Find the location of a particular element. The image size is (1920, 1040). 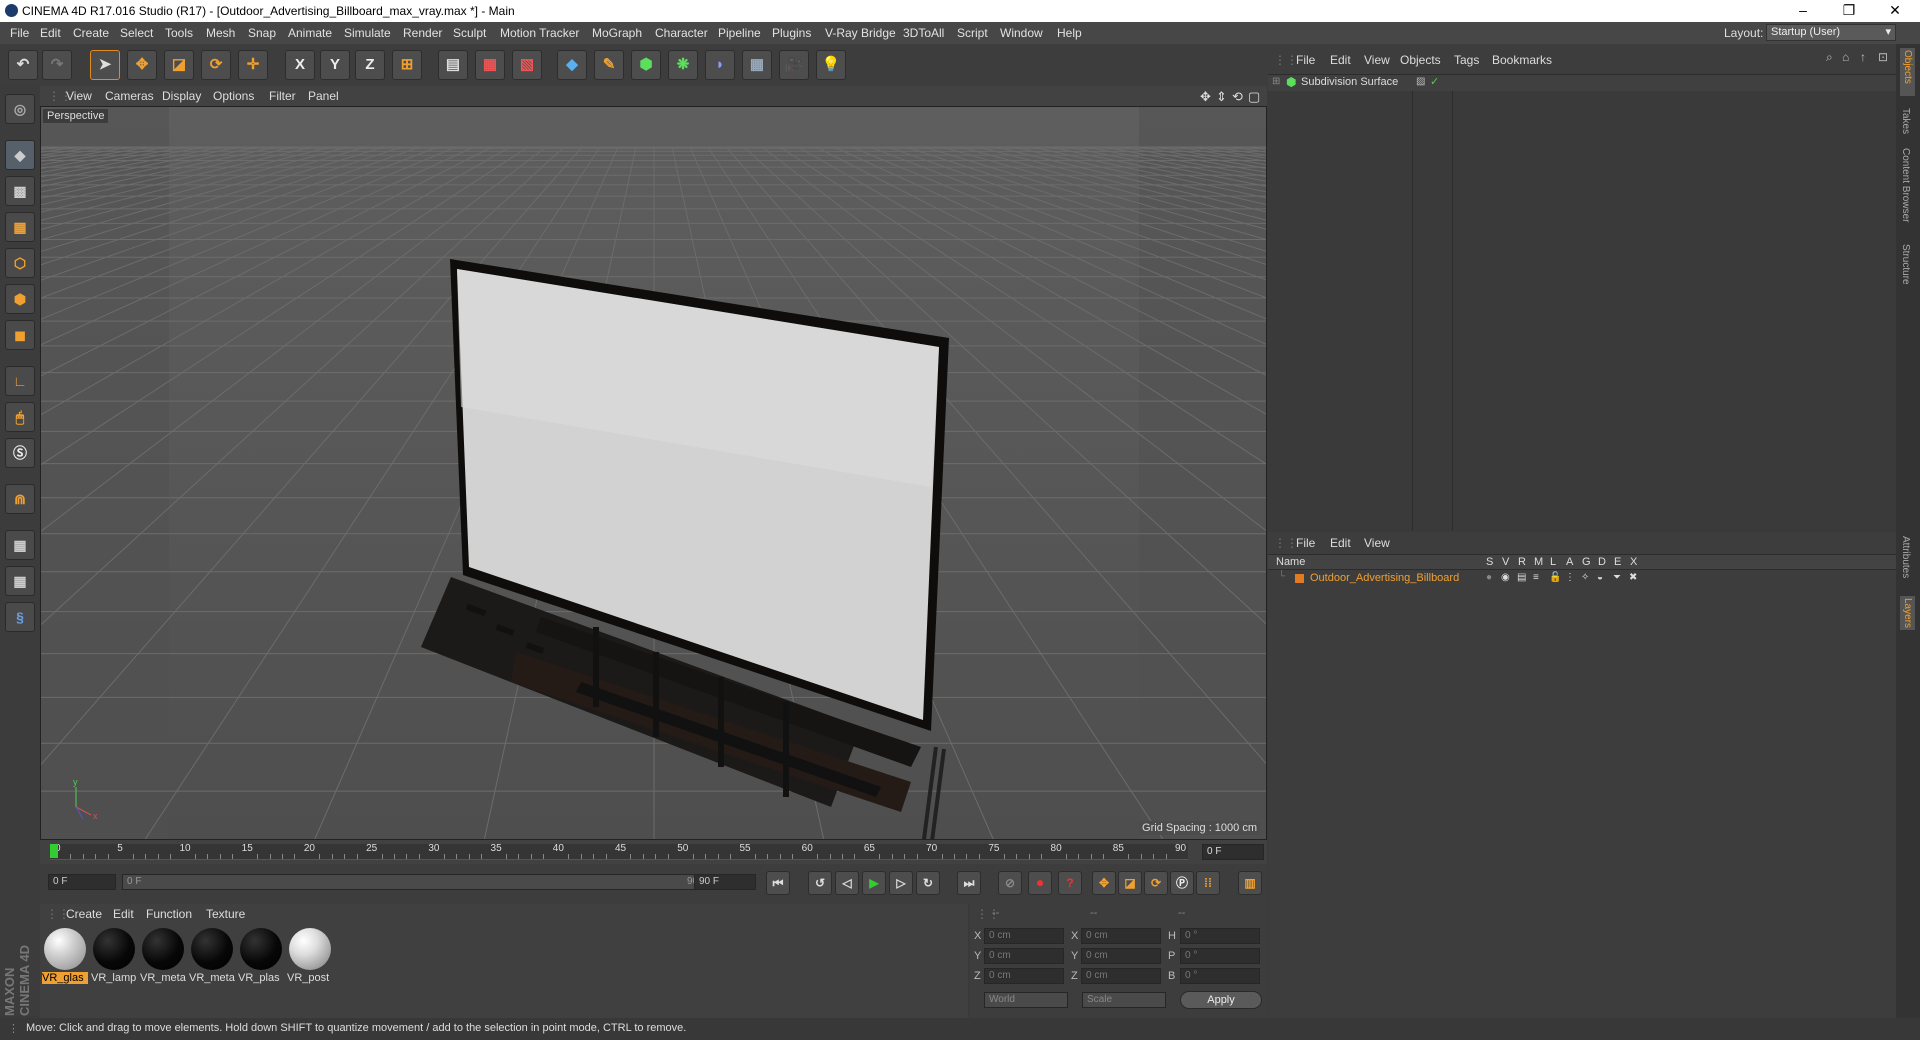

menu-tools: Tools is located at coordinates (179, 33).